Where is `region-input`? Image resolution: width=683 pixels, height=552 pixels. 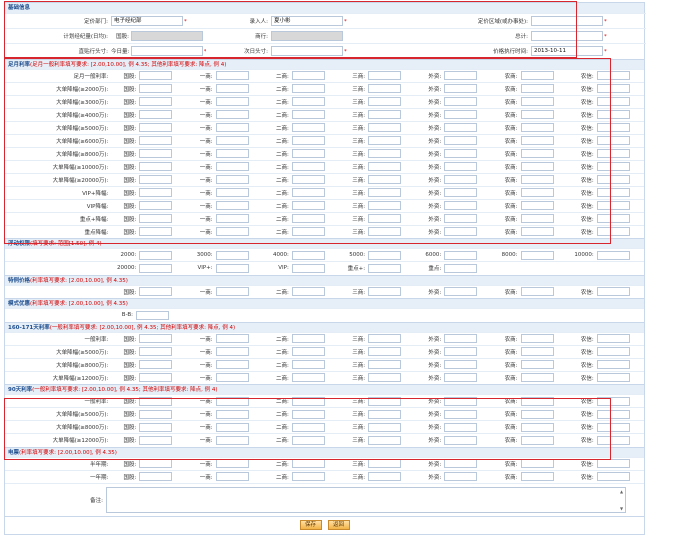 region-input is located at coordinates (567, 21).